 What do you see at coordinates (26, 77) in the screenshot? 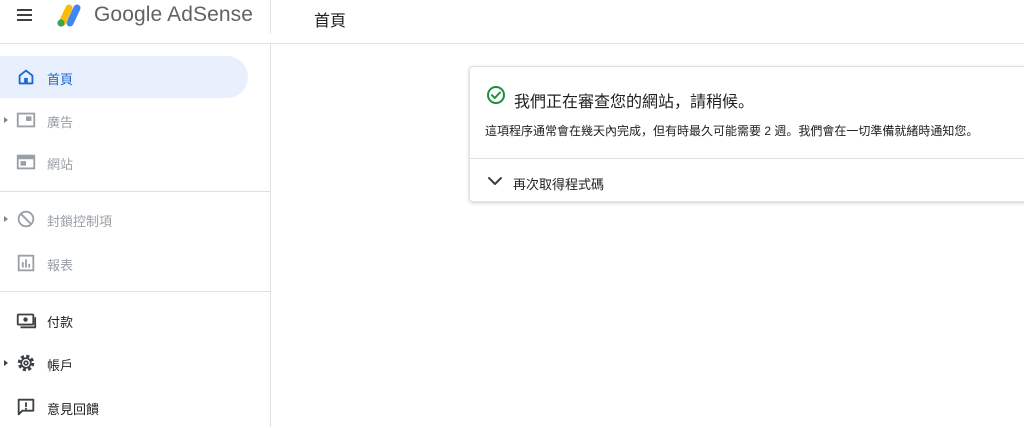
I see `home-icon` at bounding box center [26, 77].